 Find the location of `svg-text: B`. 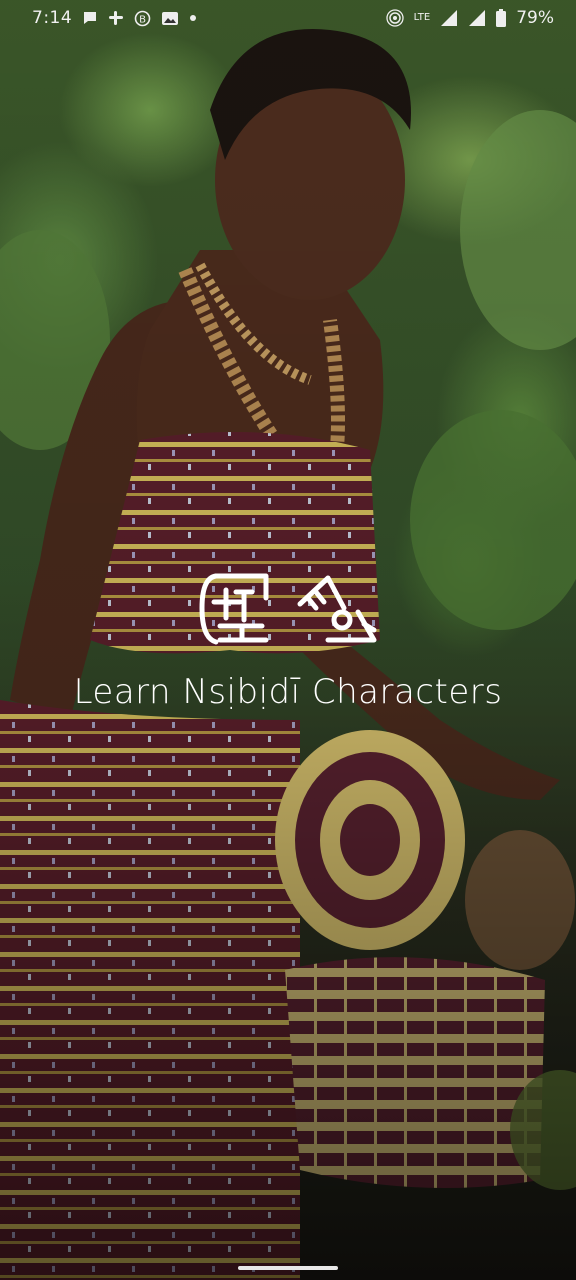

svg-text: B is located at coordinates (142, 19).